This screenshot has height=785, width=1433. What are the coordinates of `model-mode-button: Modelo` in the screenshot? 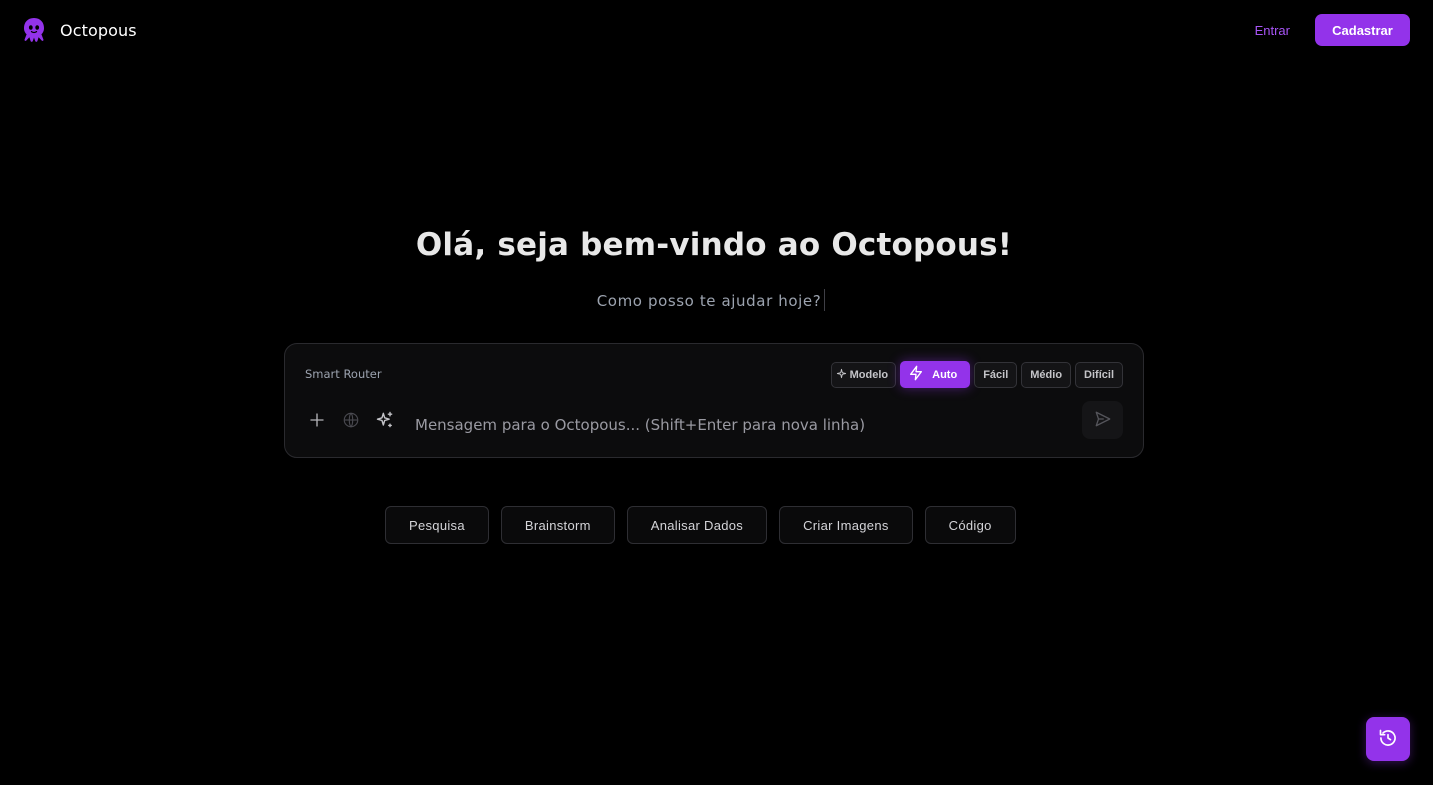 It's located at (863, 374).